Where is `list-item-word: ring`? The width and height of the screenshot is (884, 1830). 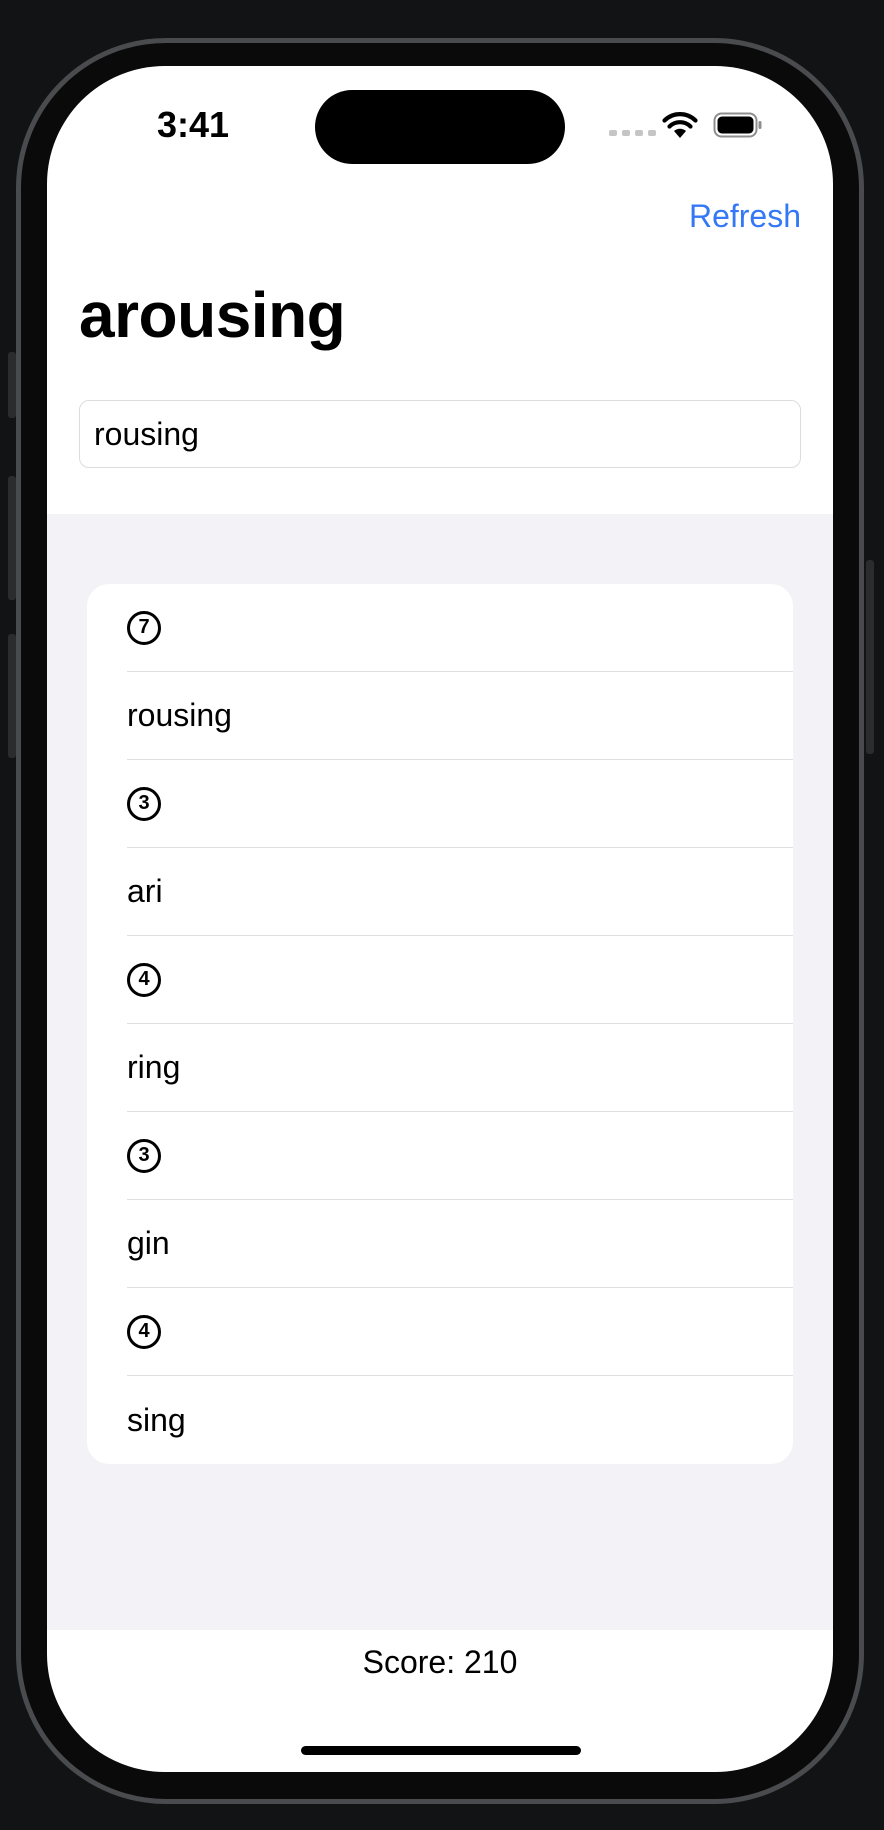
list-item-word: ring is located at coordinates (460, 1068).